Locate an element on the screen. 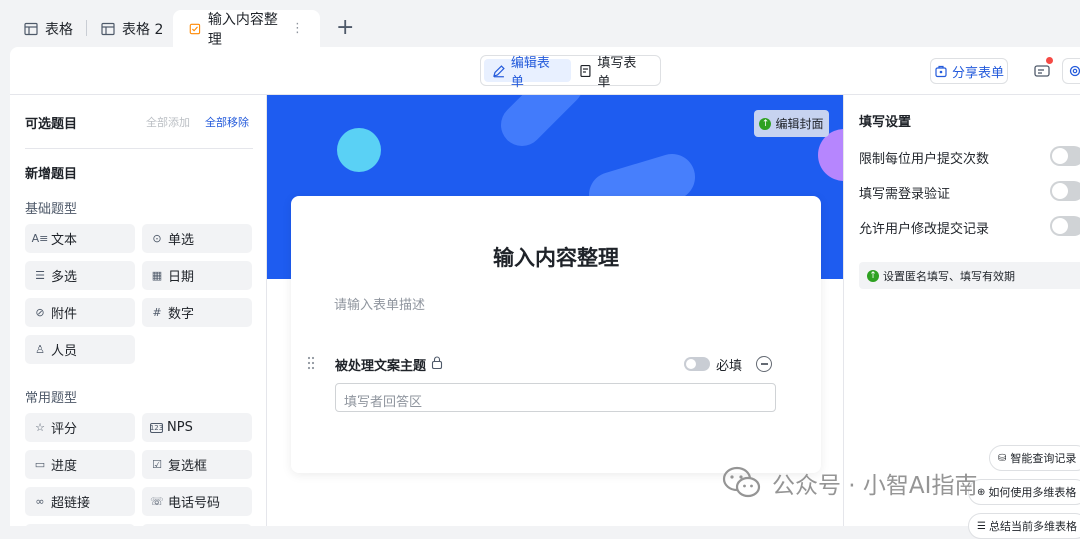 The width and height of the screenshot is (1080, 539). question-type-progress: ▭ 进度 is located at coordinates (80, 464).